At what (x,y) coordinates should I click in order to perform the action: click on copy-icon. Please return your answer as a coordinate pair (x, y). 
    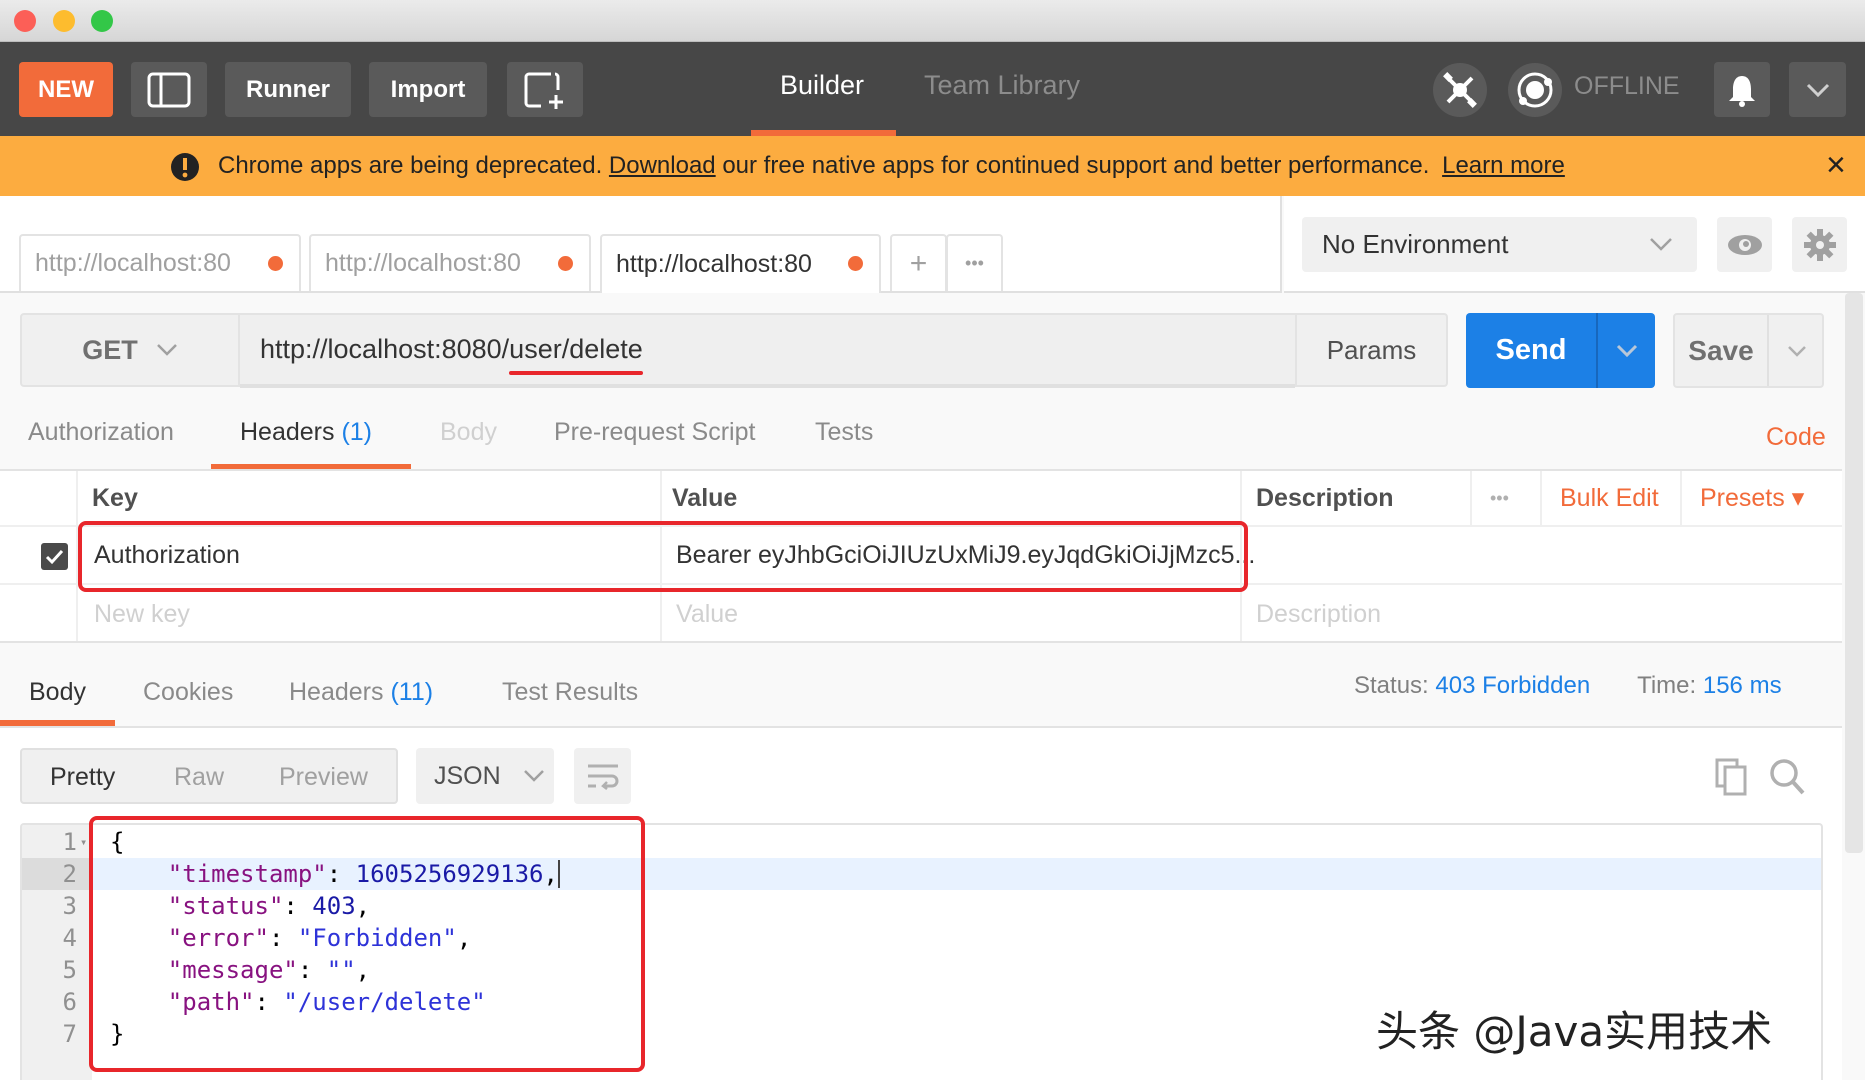
    Looking at the image, I should click on (1731, 777).